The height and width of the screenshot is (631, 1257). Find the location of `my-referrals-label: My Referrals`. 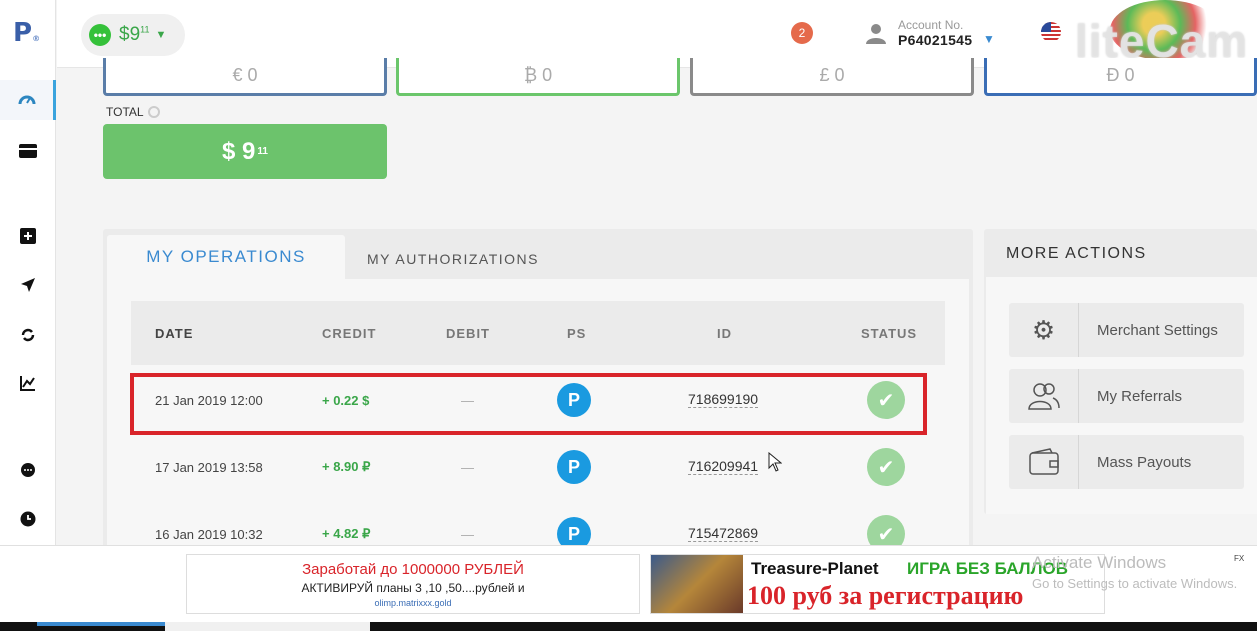

my-referrals-label: My Referrals is located at coordinates (1140, 396).